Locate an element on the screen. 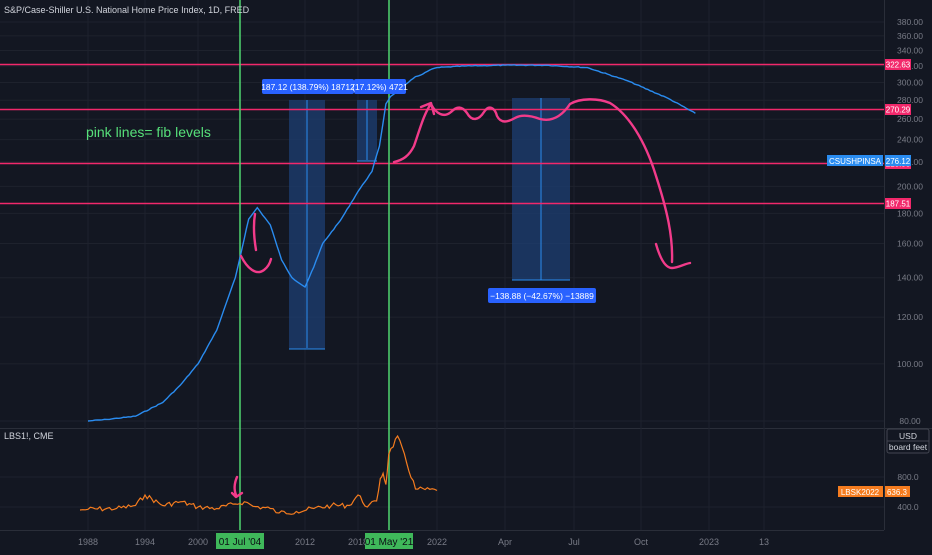  time-tick-label: Oct is located at coordinates (641, 542).